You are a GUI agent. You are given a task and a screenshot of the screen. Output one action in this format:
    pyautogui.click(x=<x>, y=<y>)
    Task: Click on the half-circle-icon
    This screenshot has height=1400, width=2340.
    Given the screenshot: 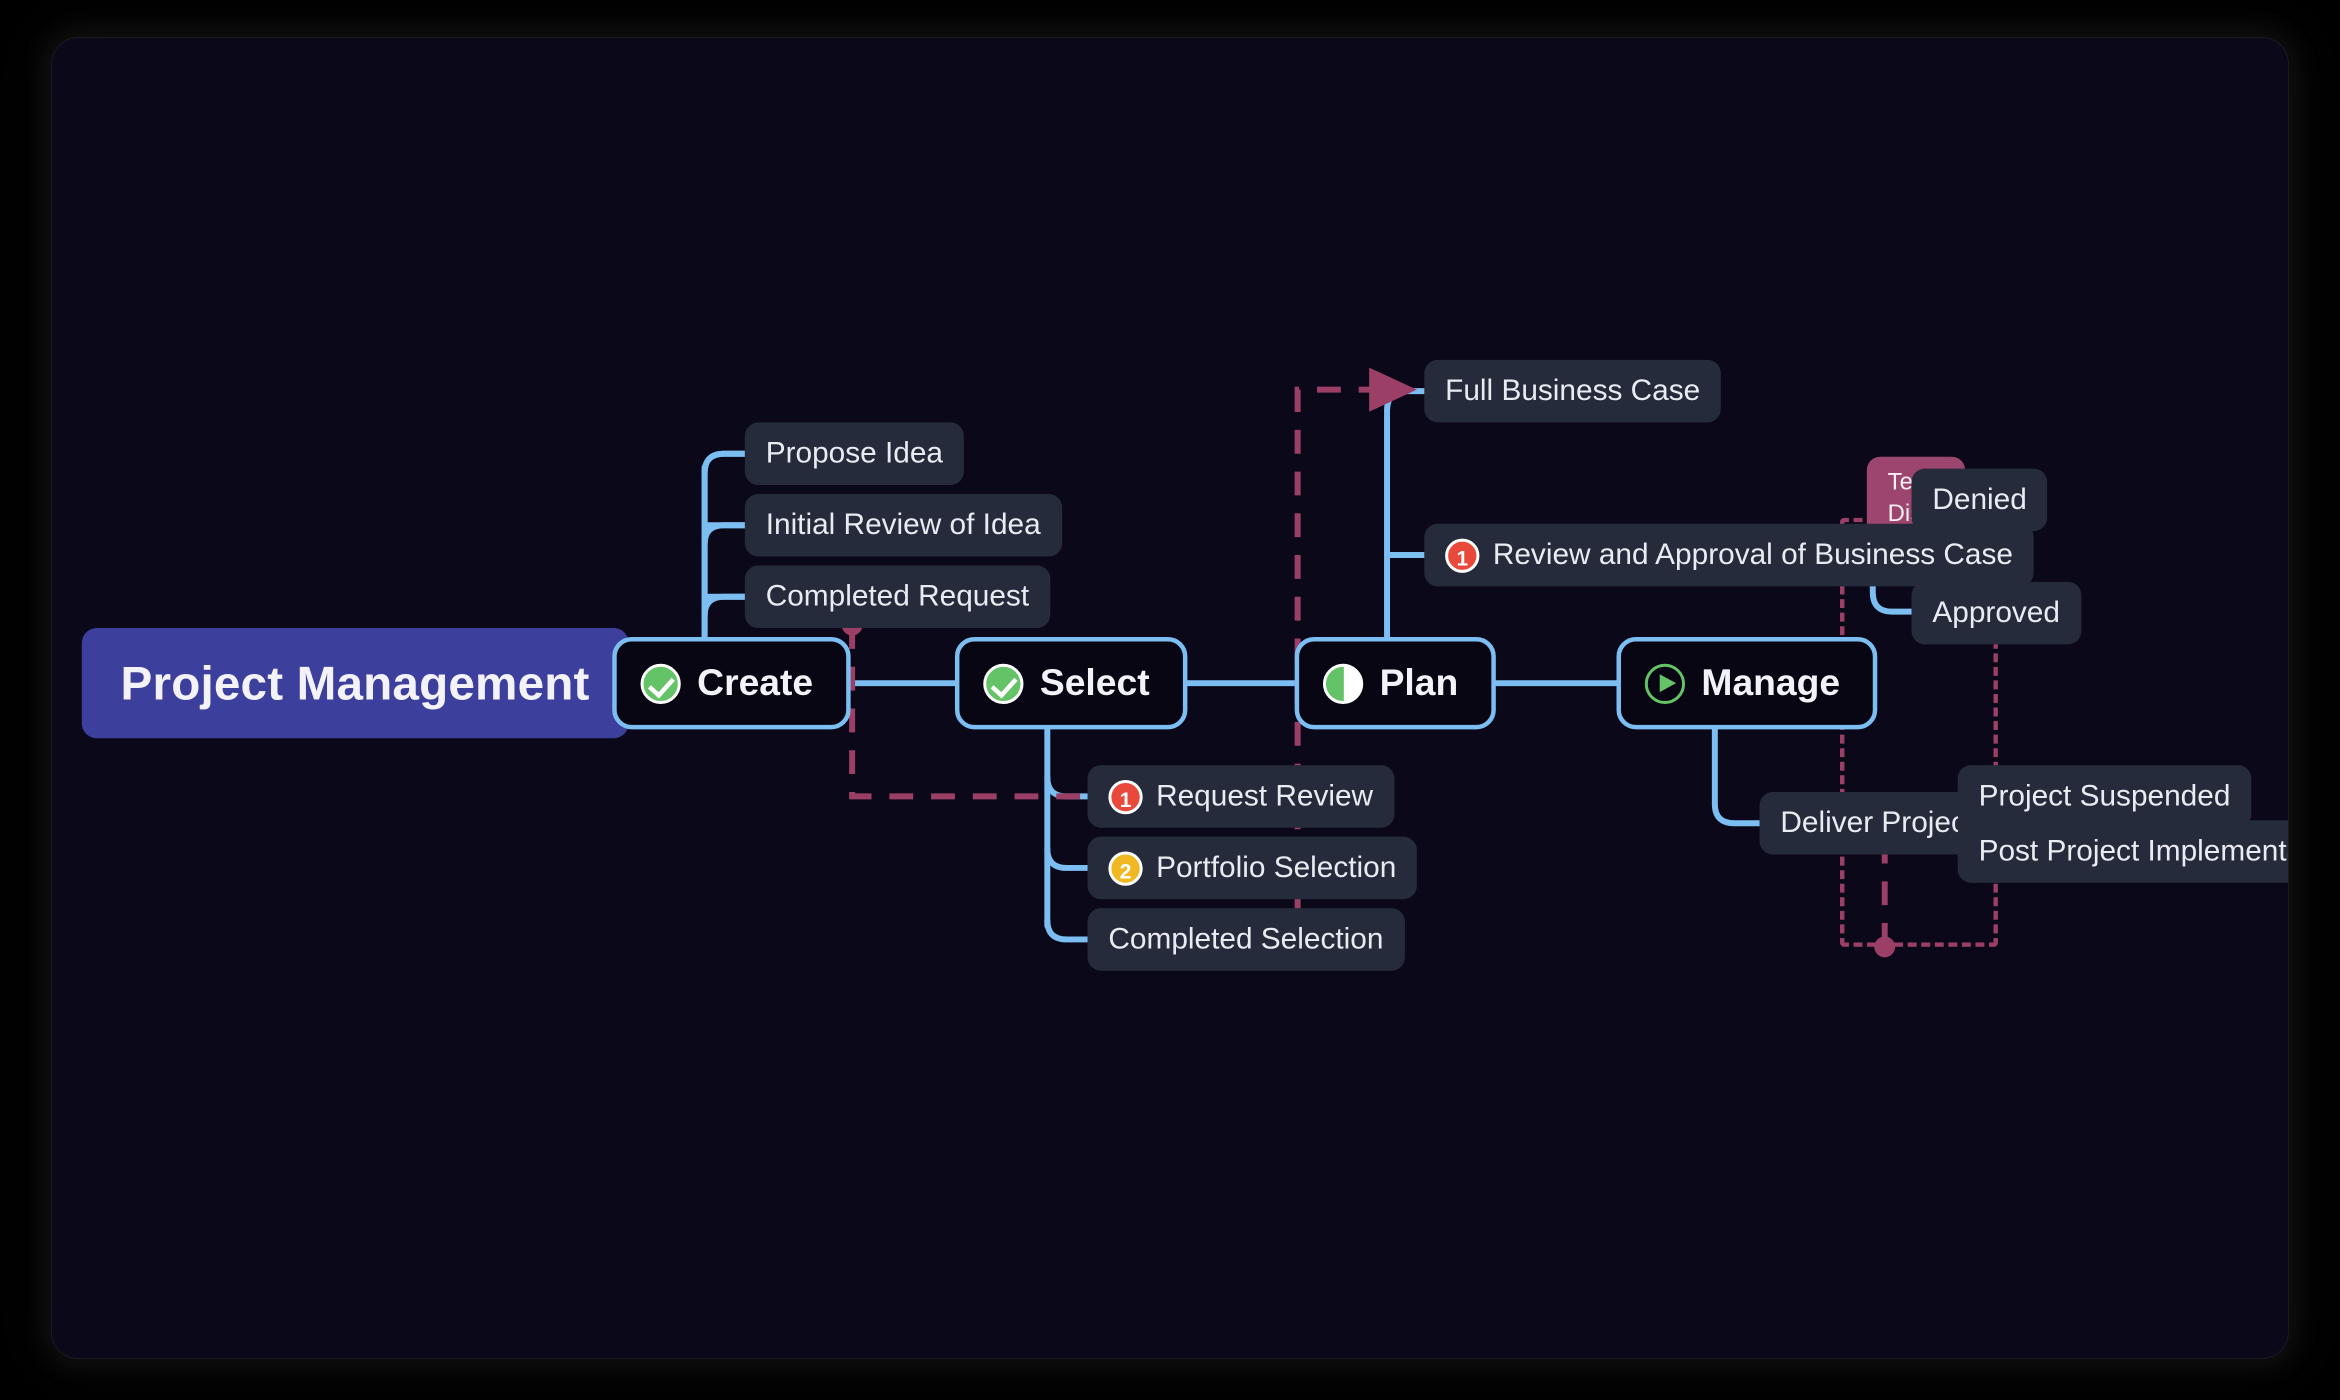 What is the action you would take?
    pyautogui.click(x=1343, y=683)
    